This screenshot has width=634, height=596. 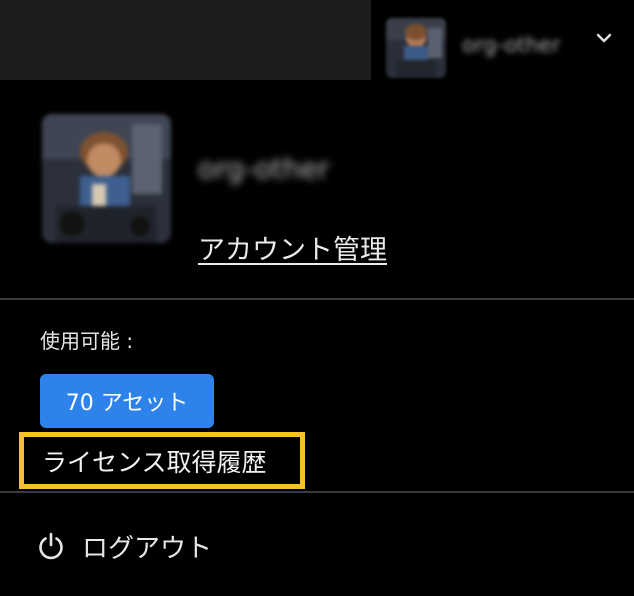 I want to click on org-name-large: org-other, so click(x=264, y=168).